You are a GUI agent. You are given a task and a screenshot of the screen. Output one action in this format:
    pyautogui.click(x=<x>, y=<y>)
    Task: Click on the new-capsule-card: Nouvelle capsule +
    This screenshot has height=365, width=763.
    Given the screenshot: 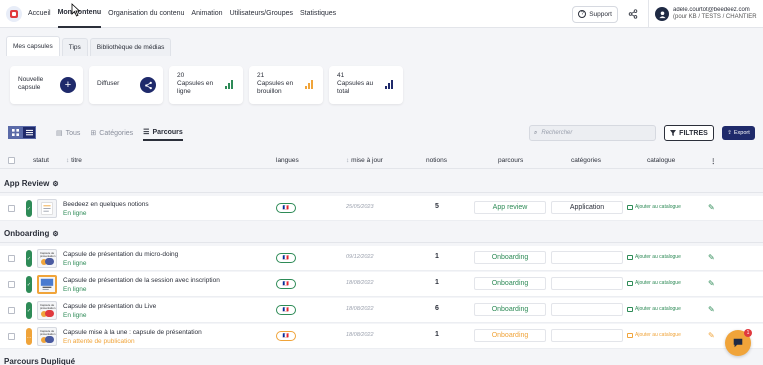 What is the action you would take?
    pyautogui.click(x=46, y=85)
    